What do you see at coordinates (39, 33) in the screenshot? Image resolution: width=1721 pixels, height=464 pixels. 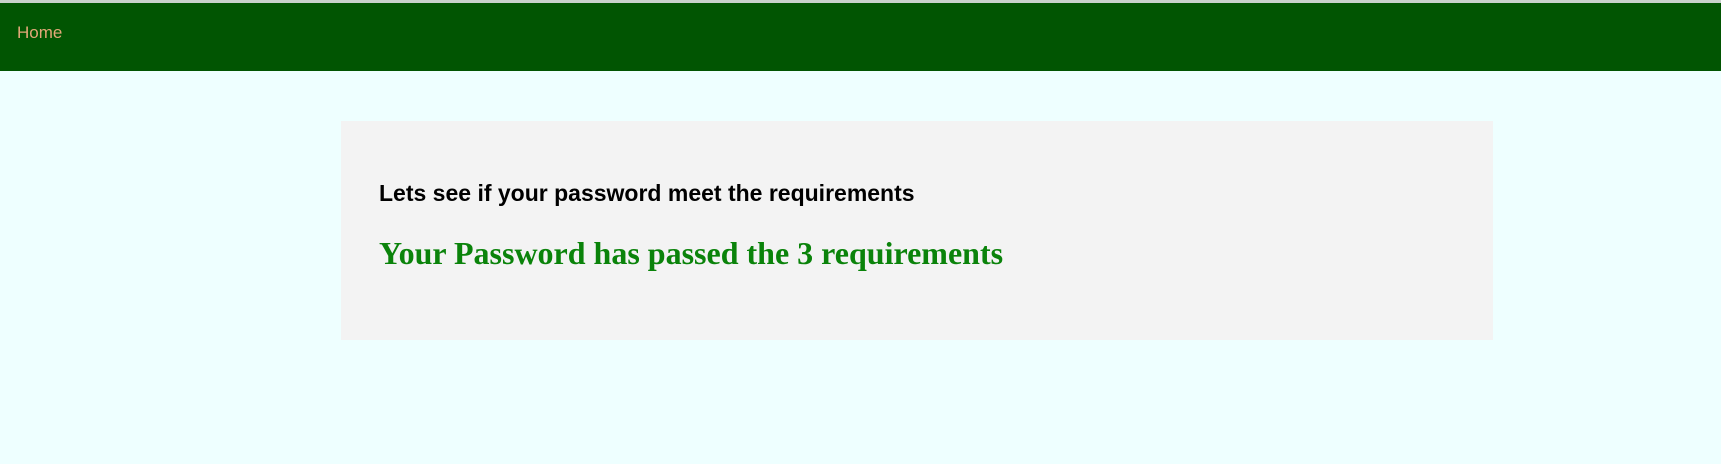 I see `nav-home-link: Home` at bounding box center [39, 33].